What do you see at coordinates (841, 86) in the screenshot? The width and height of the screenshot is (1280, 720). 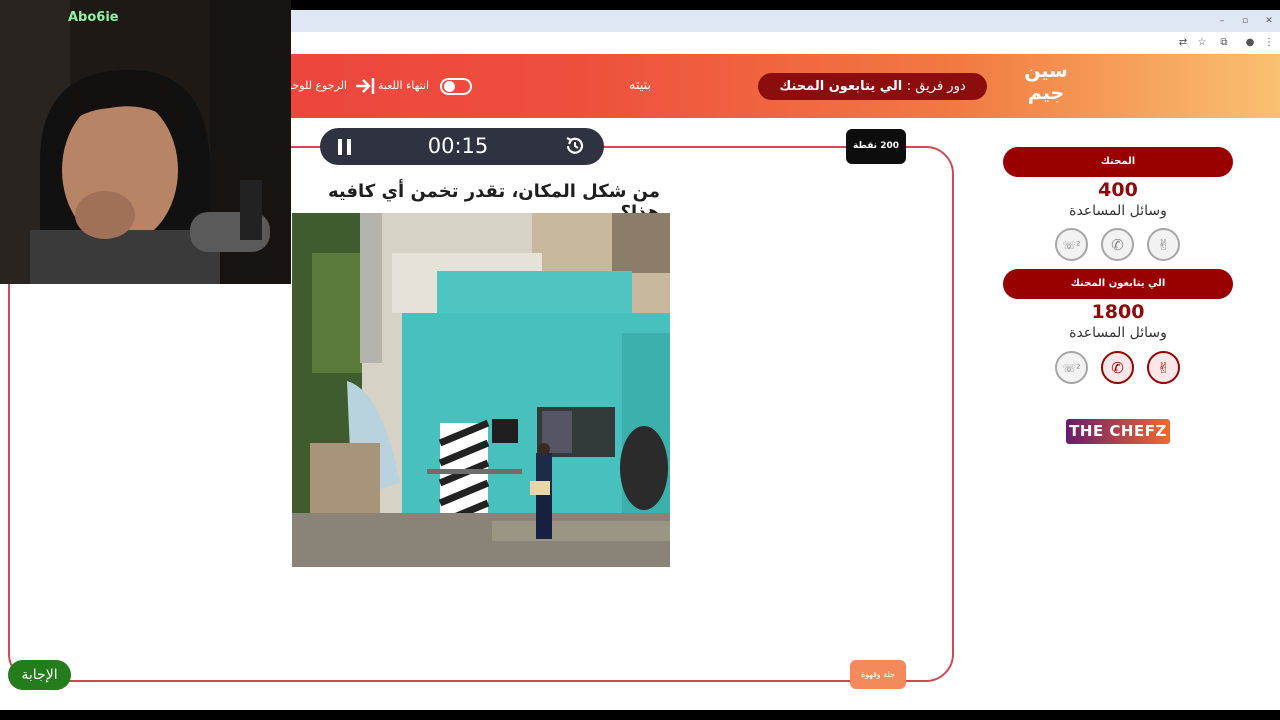 I see `team-turn-name: الي يتابعون المحنك` at bounding box center [841, 86].